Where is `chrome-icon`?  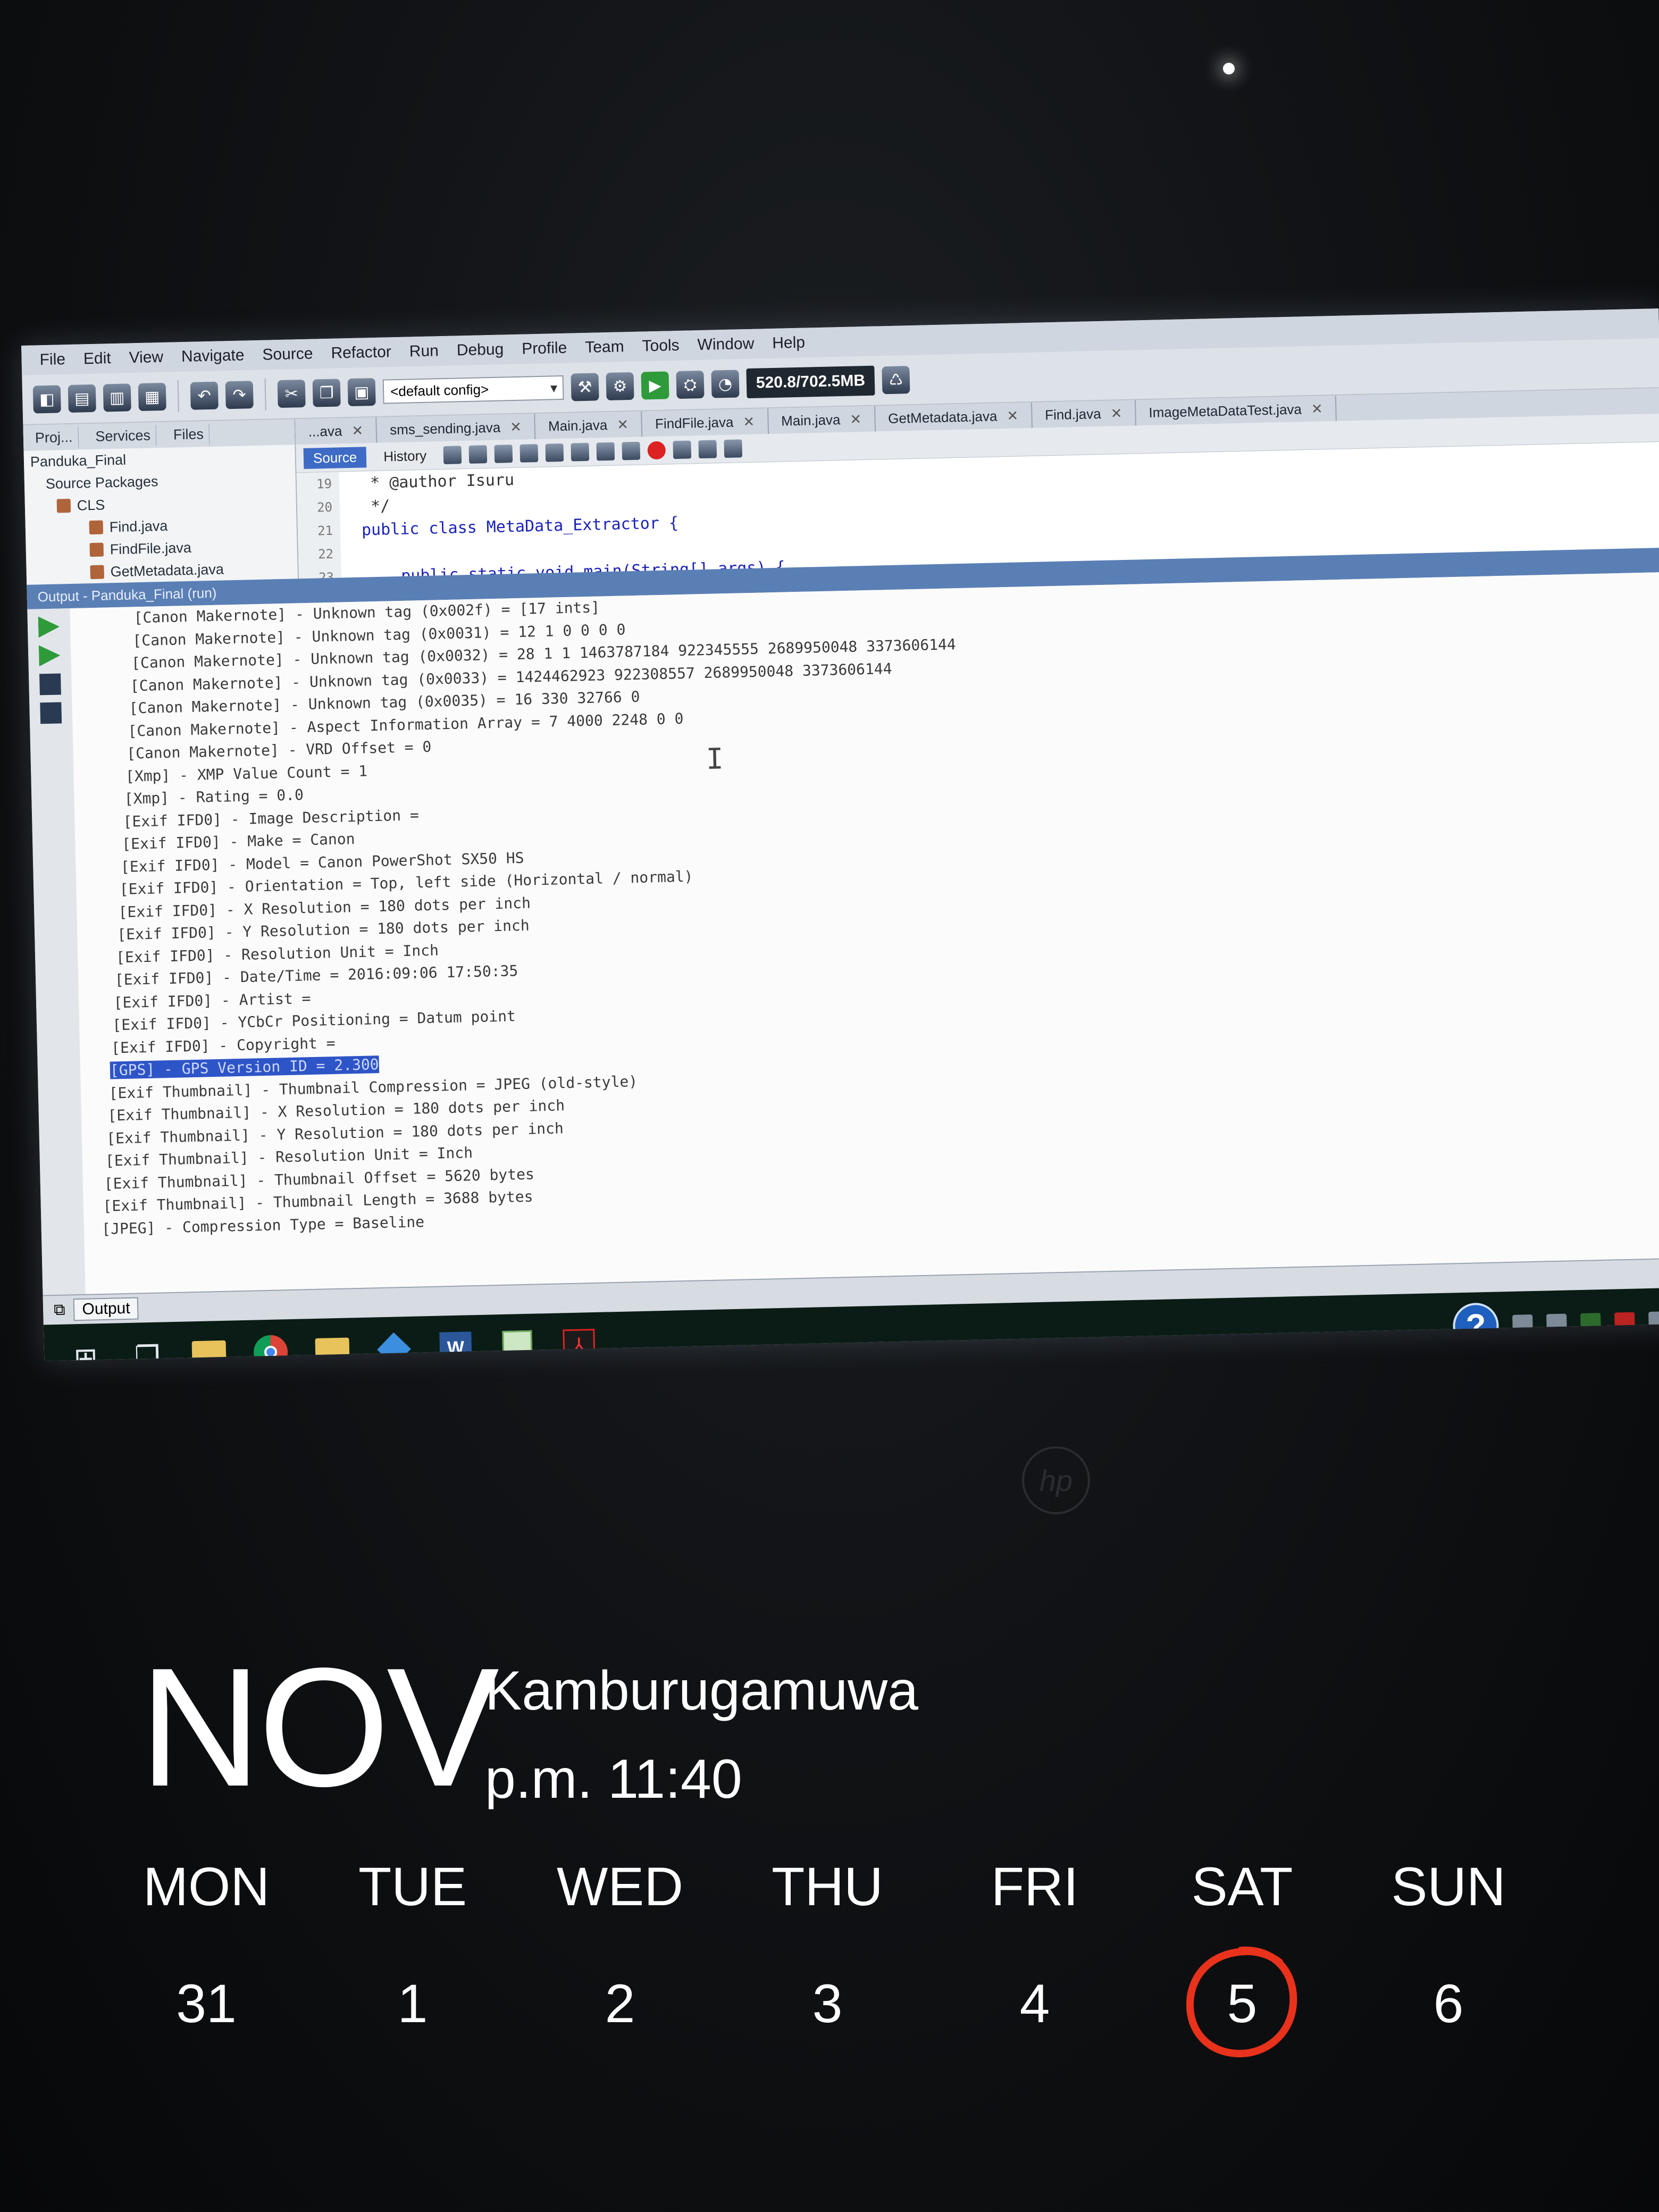
chrome-icon is located at coordinates (271, 1346).